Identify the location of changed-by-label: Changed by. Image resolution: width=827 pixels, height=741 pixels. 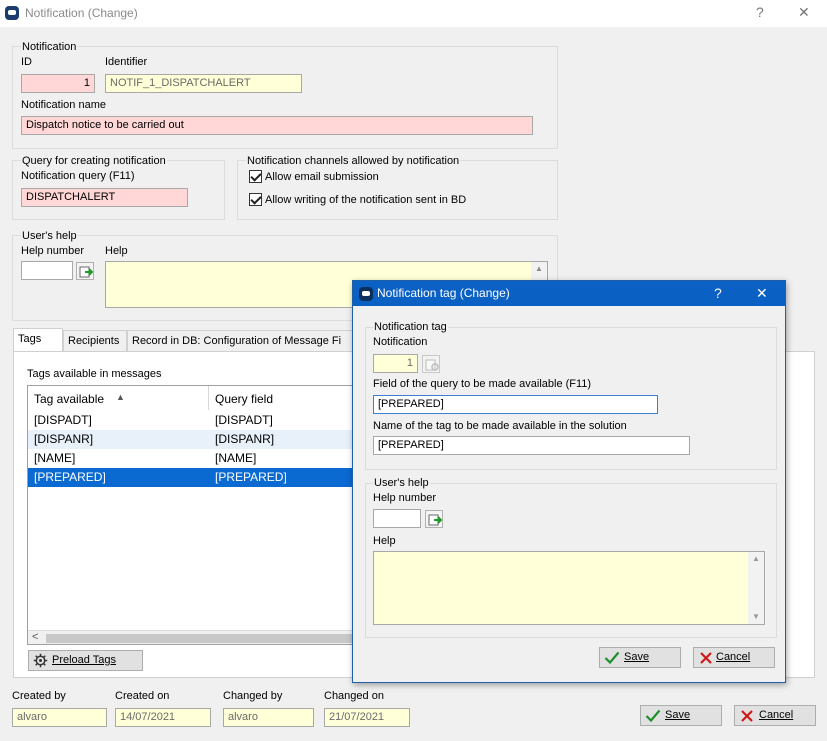
(253, 696).